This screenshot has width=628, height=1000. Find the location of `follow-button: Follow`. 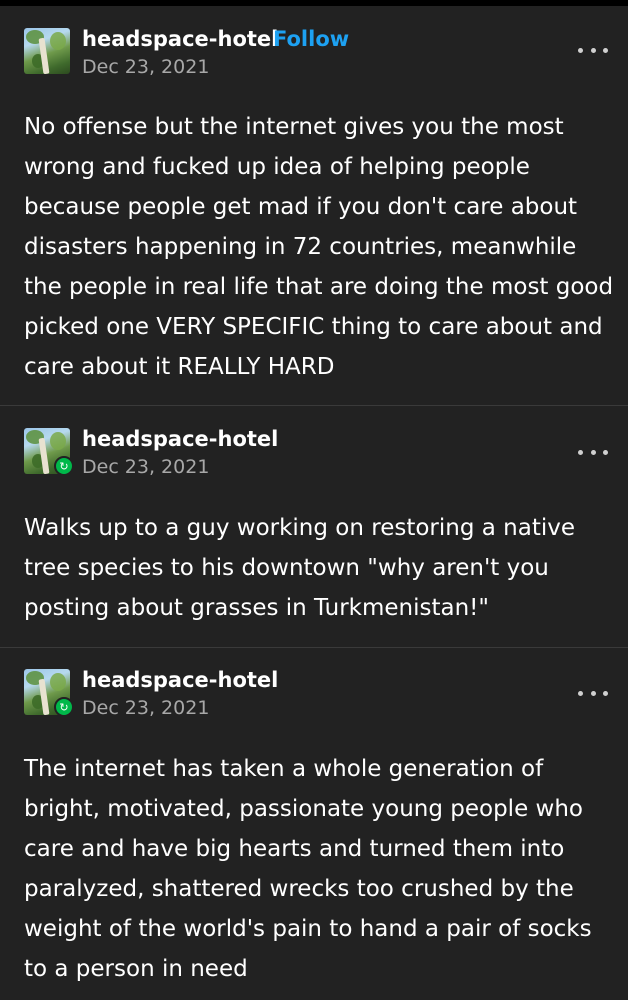

follow-button: Follow is located at coordinates (311, 39).